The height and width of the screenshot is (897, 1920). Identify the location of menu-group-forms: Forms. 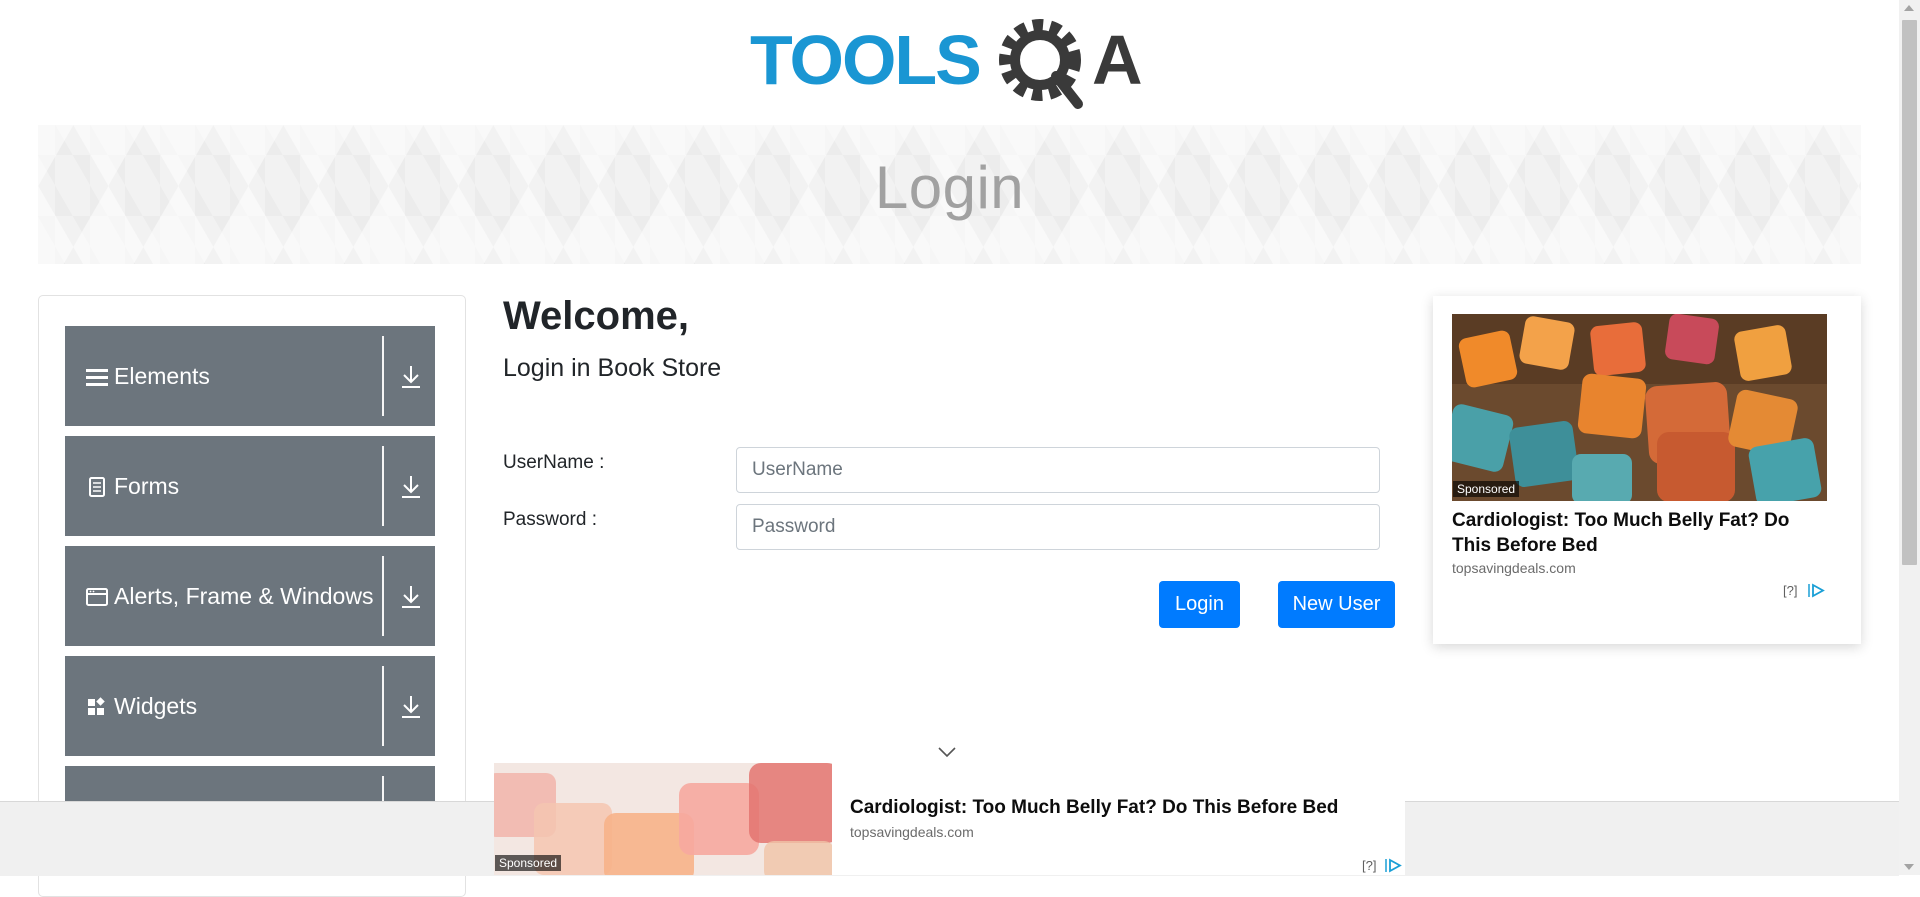
(250, 486).